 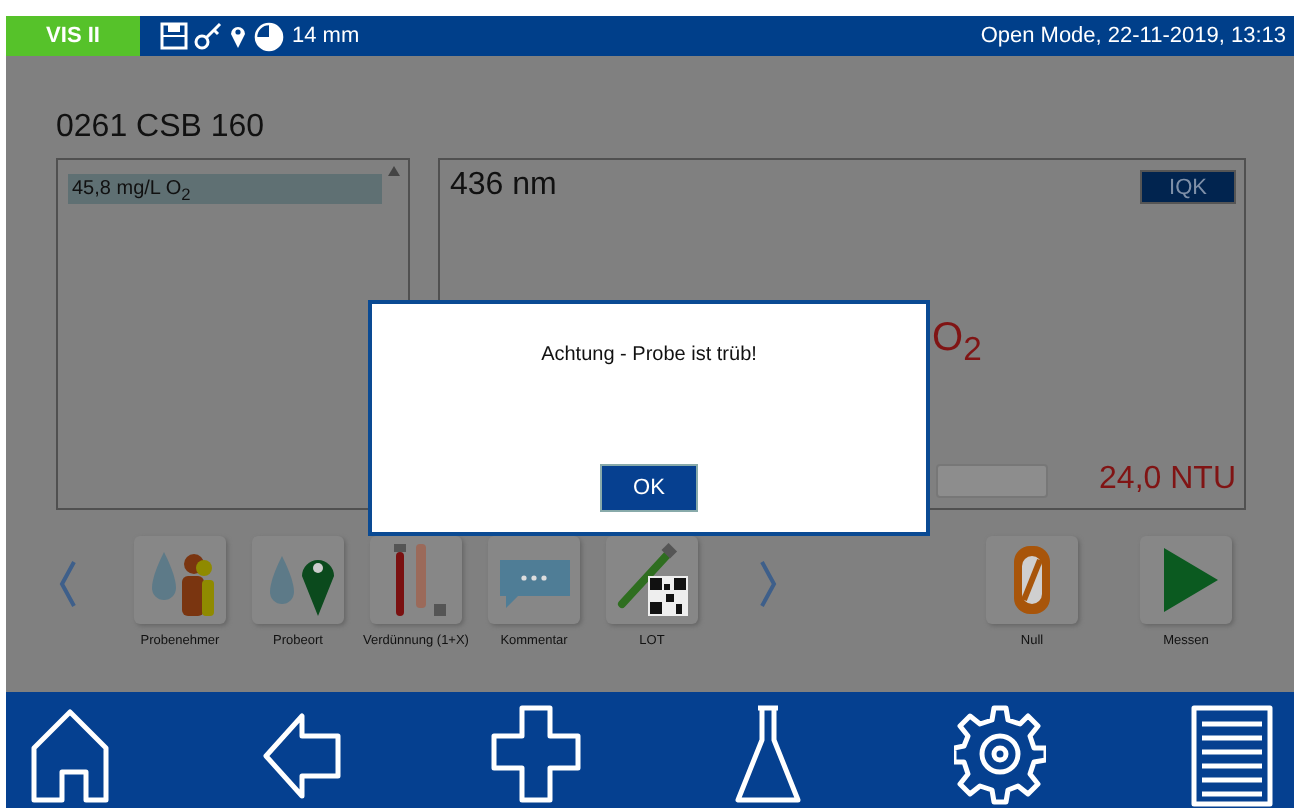 What do you see at coordinates (649, 488) in the screenshot?
I see `ok-button: OK` at bounding box center [649, 488].